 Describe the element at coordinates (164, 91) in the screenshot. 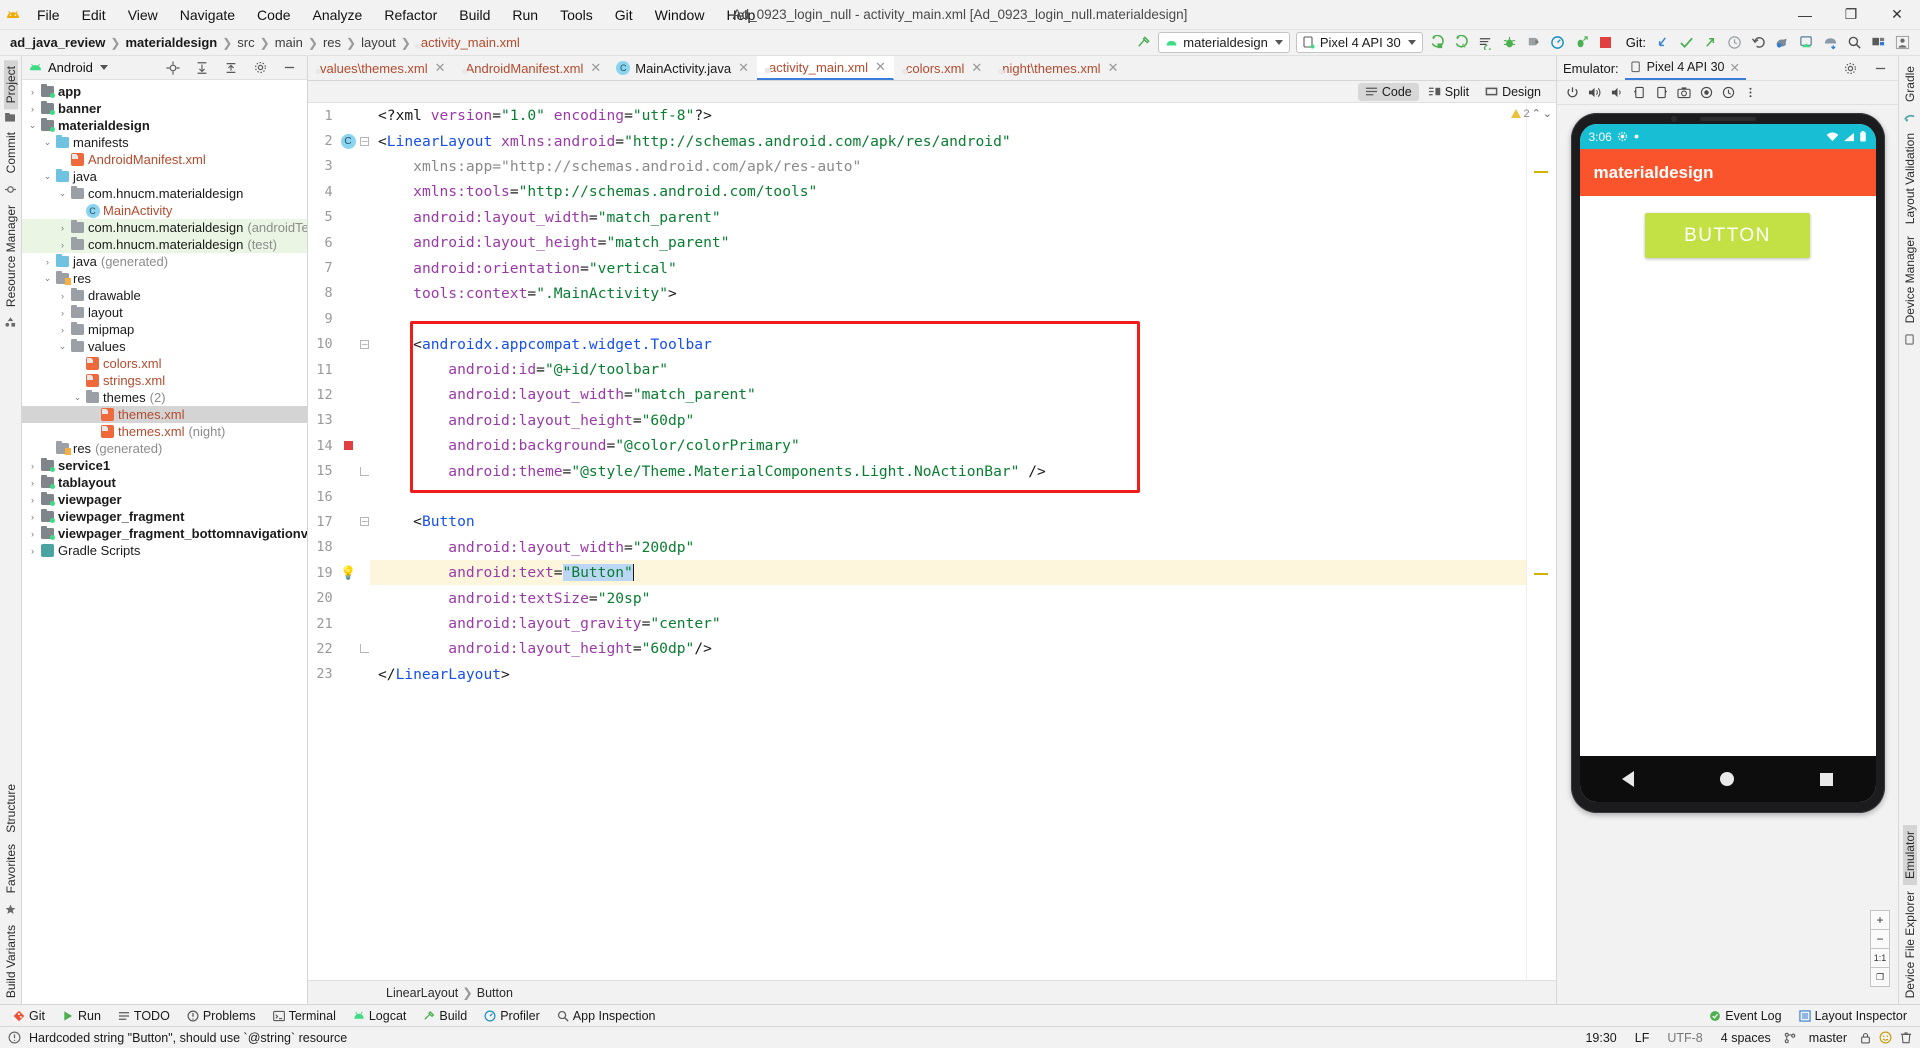

I see `tree-node: › app` at that location.